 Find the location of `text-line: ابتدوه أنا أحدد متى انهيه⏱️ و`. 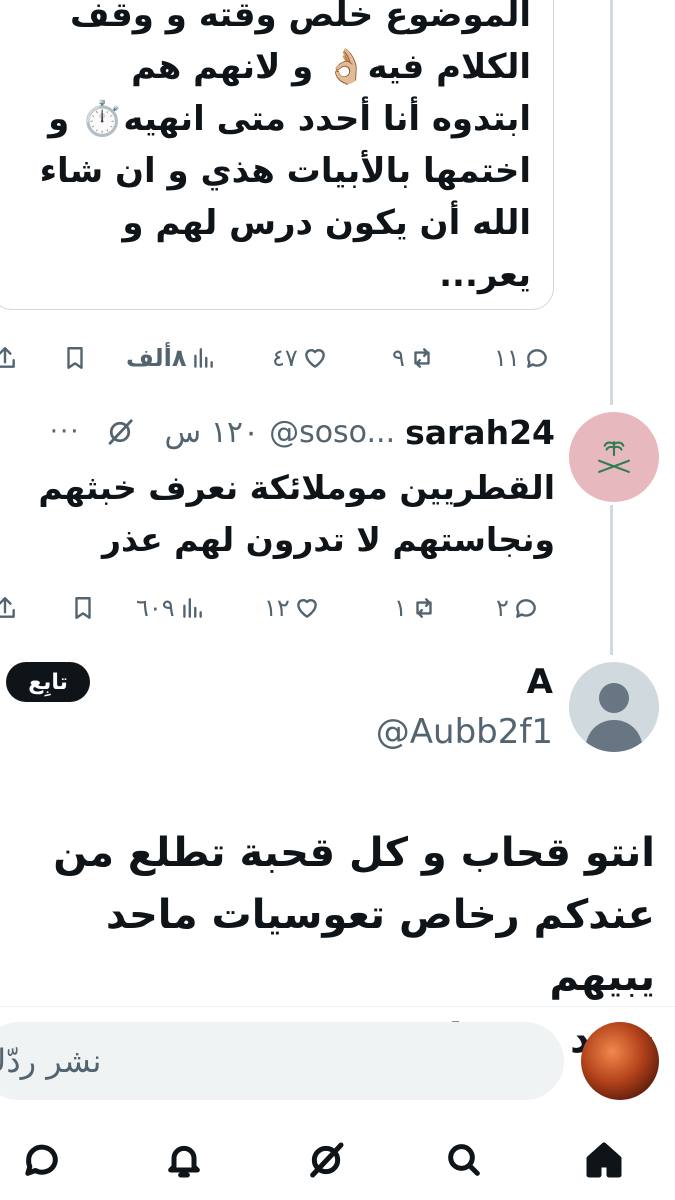

text-line: ابتدوه أنا أحدد متى انهيه⏱️ و is located at coordinates (289, 119).